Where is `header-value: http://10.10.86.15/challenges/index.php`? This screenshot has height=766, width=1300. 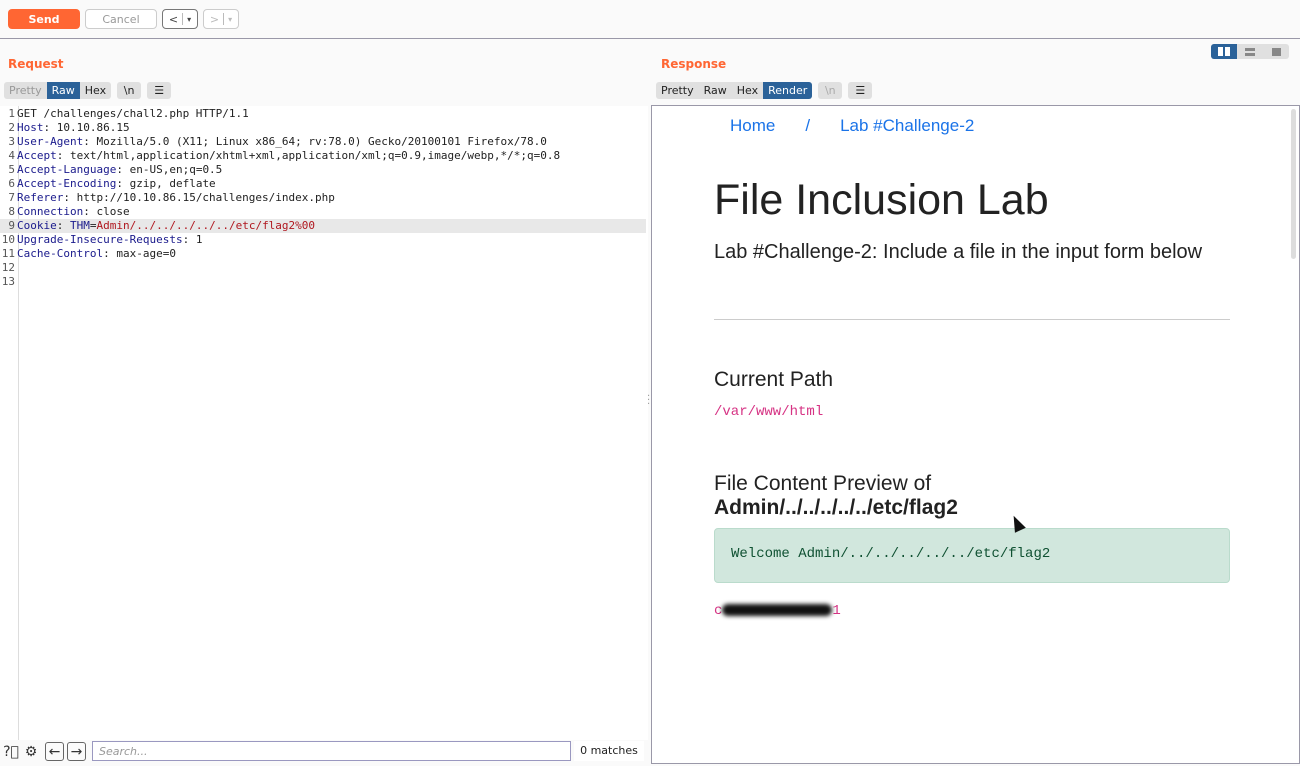 header-value: http://10.10.86.15/challenges/index.php is located at coordinates (202, 197).